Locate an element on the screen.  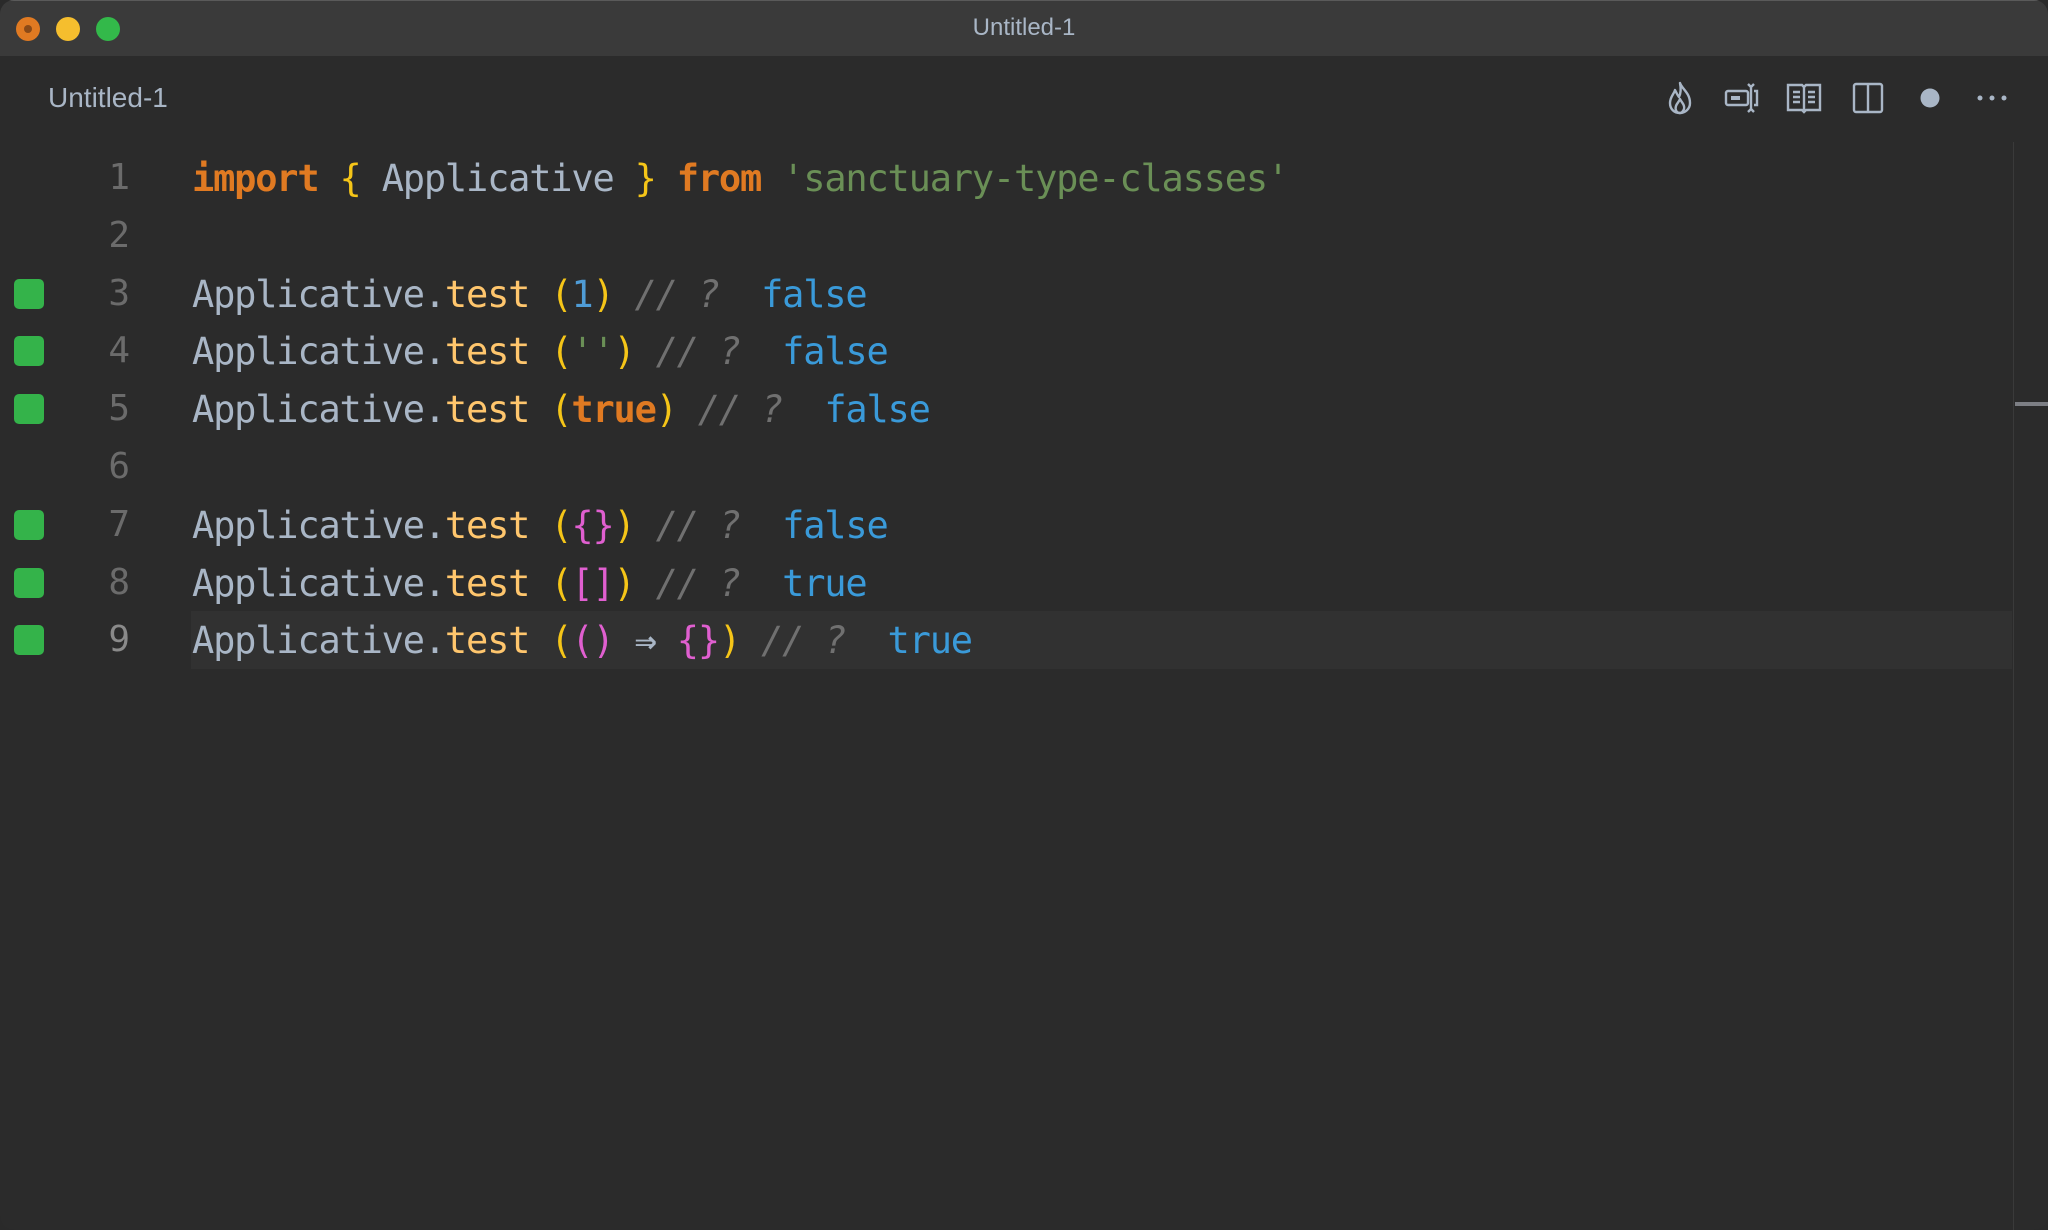
split-editor-icon is located at coordinates (1868, 98).